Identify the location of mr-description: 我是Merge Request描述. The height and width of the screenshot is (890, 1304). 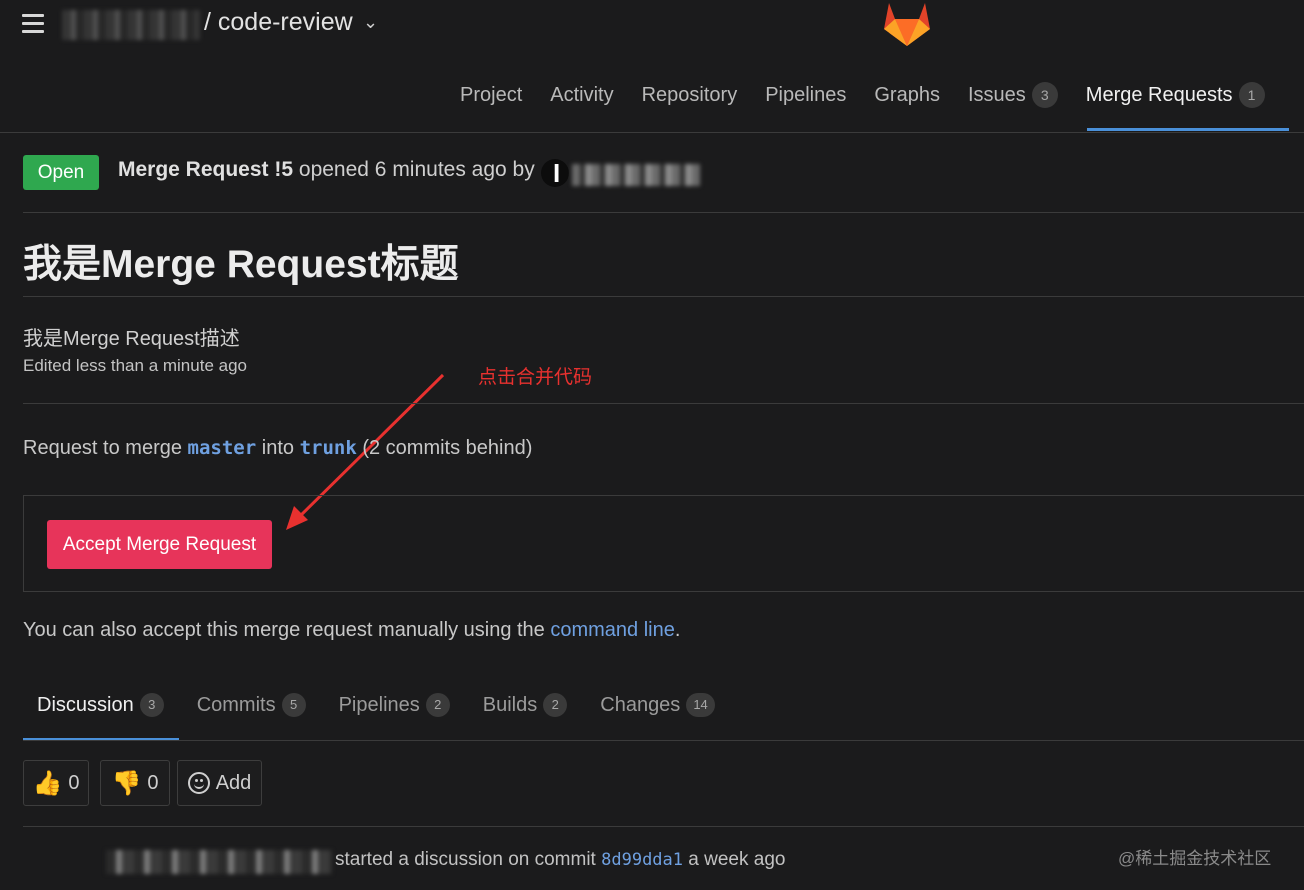
(131, 339).